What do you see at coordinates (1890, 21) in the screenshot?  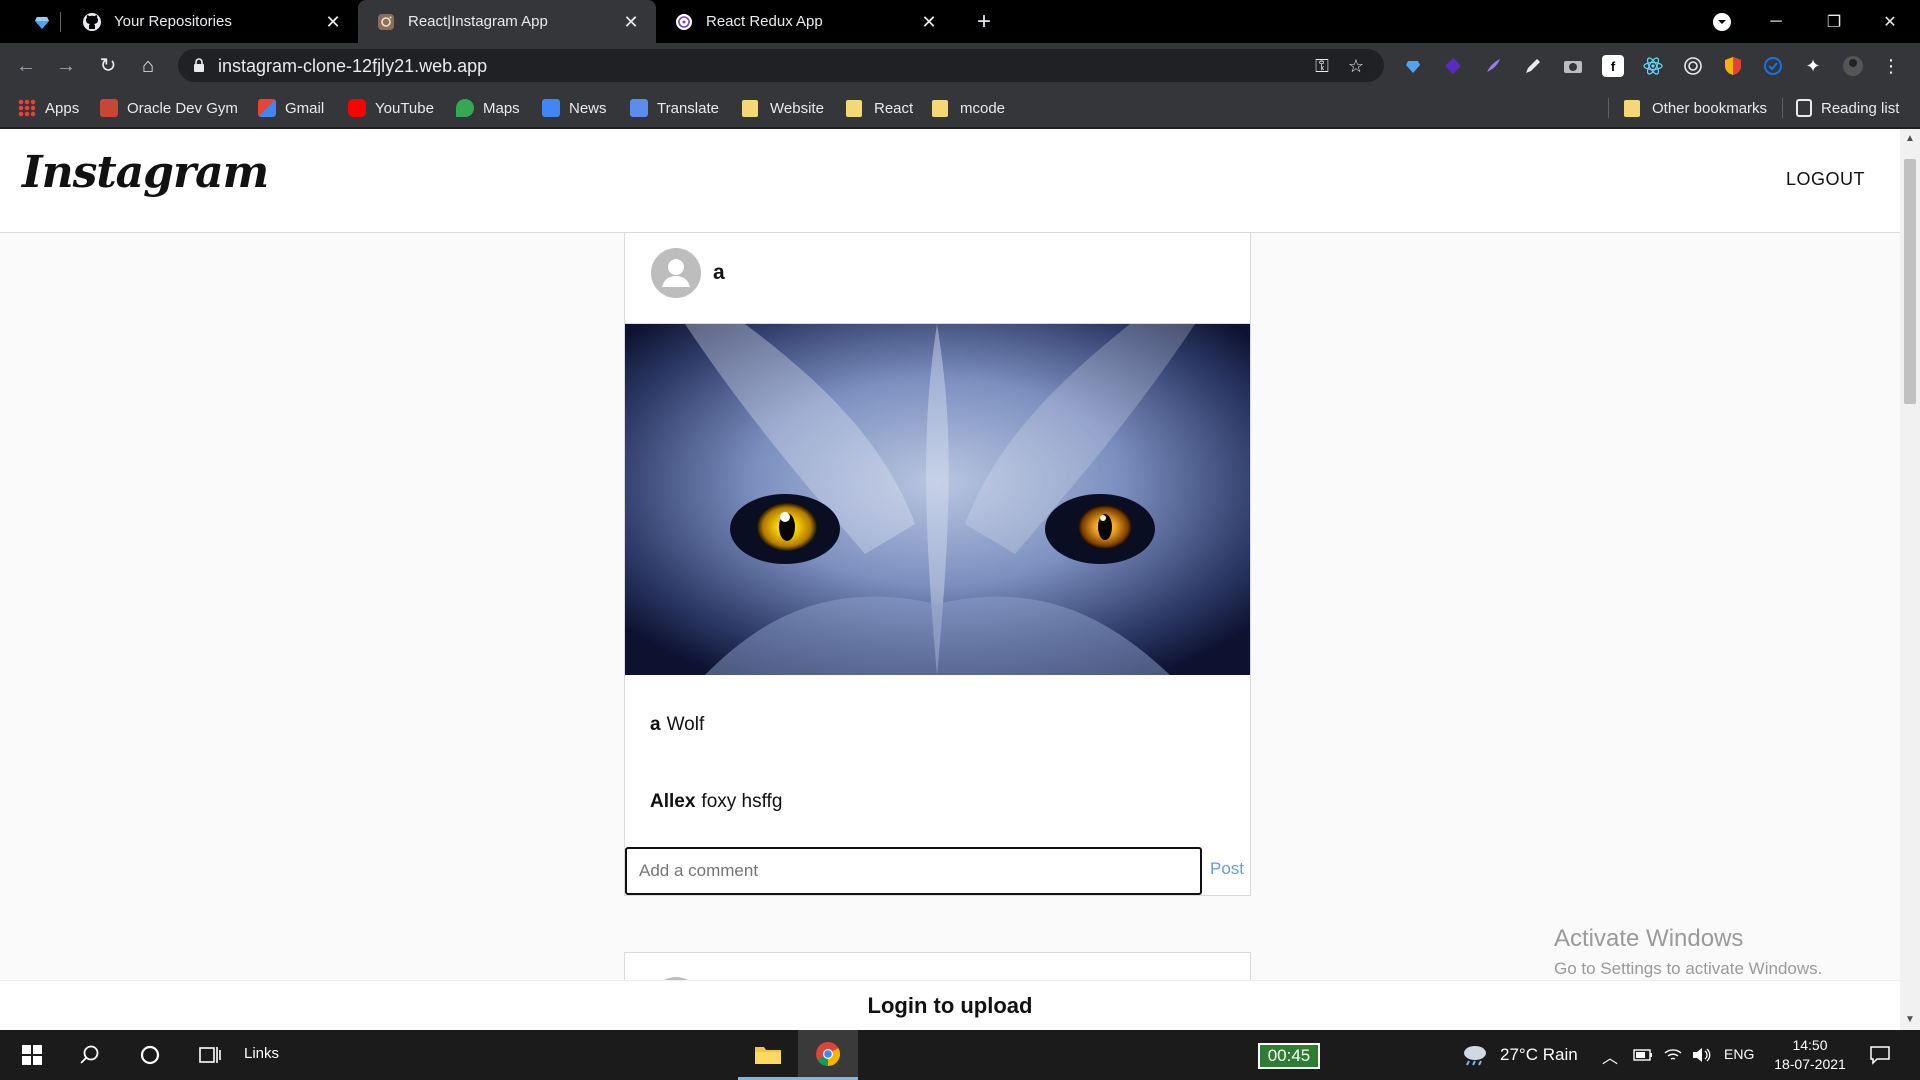 I see `window-close-icon: ✕` at bounding box center [1890, 21].